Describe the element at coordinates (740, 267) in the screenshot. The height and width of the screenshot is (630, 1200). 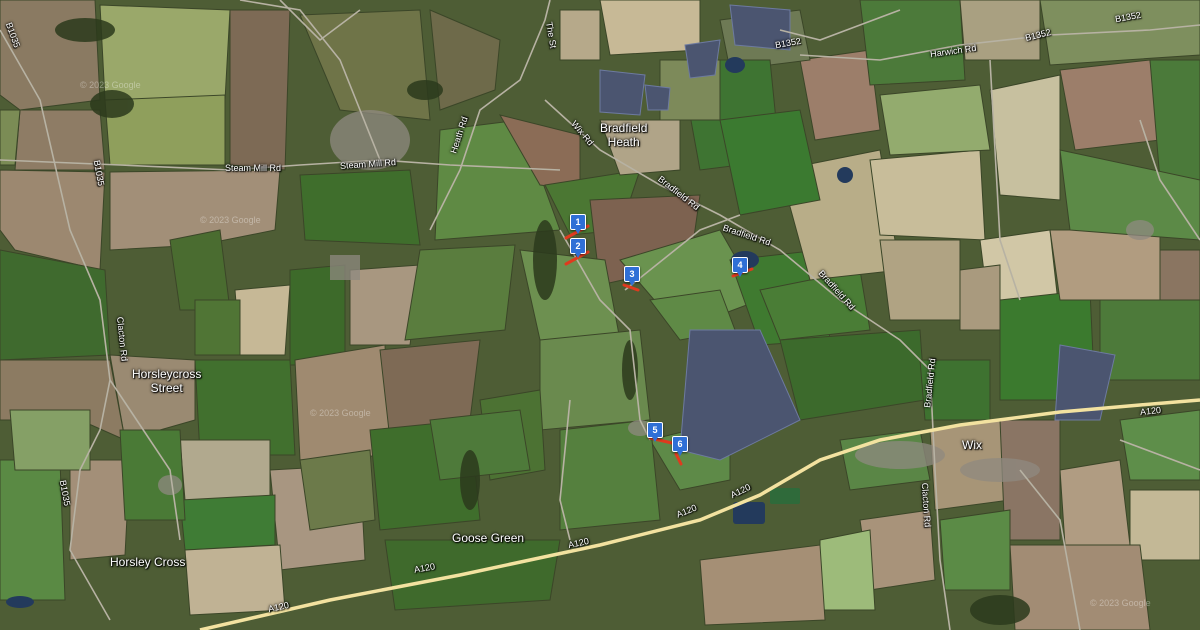
I see `map-marker-4: 4` at that location.